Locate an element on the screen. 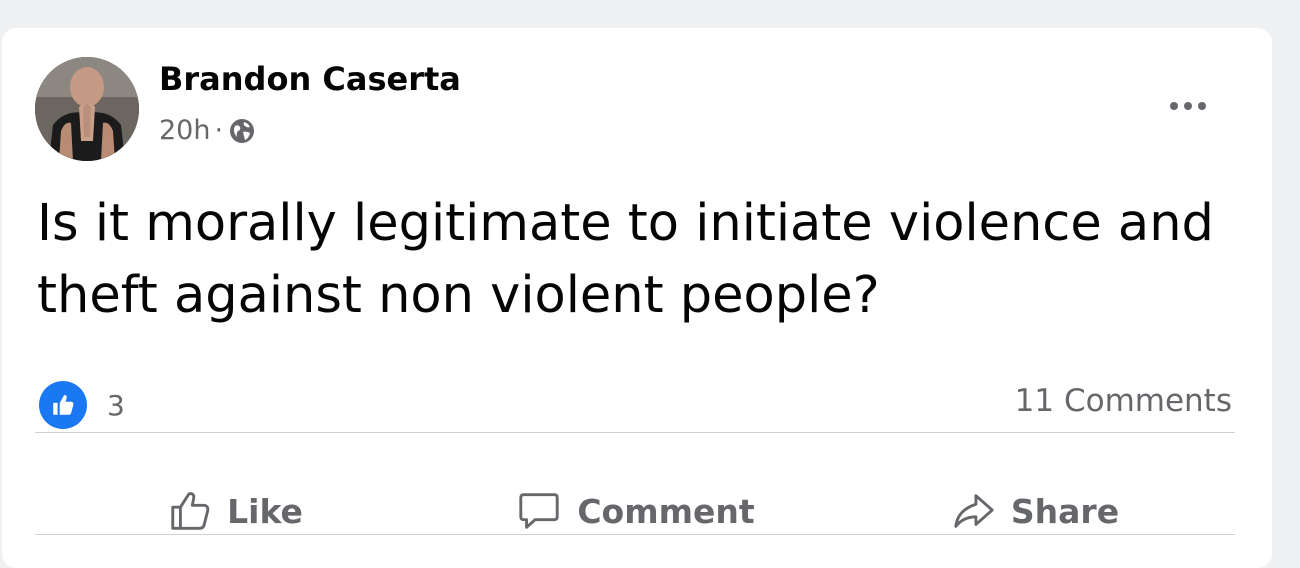 The width and height of the screenshot is (1300, 568). comment-label: Comment is located at coordinates (666, 511).